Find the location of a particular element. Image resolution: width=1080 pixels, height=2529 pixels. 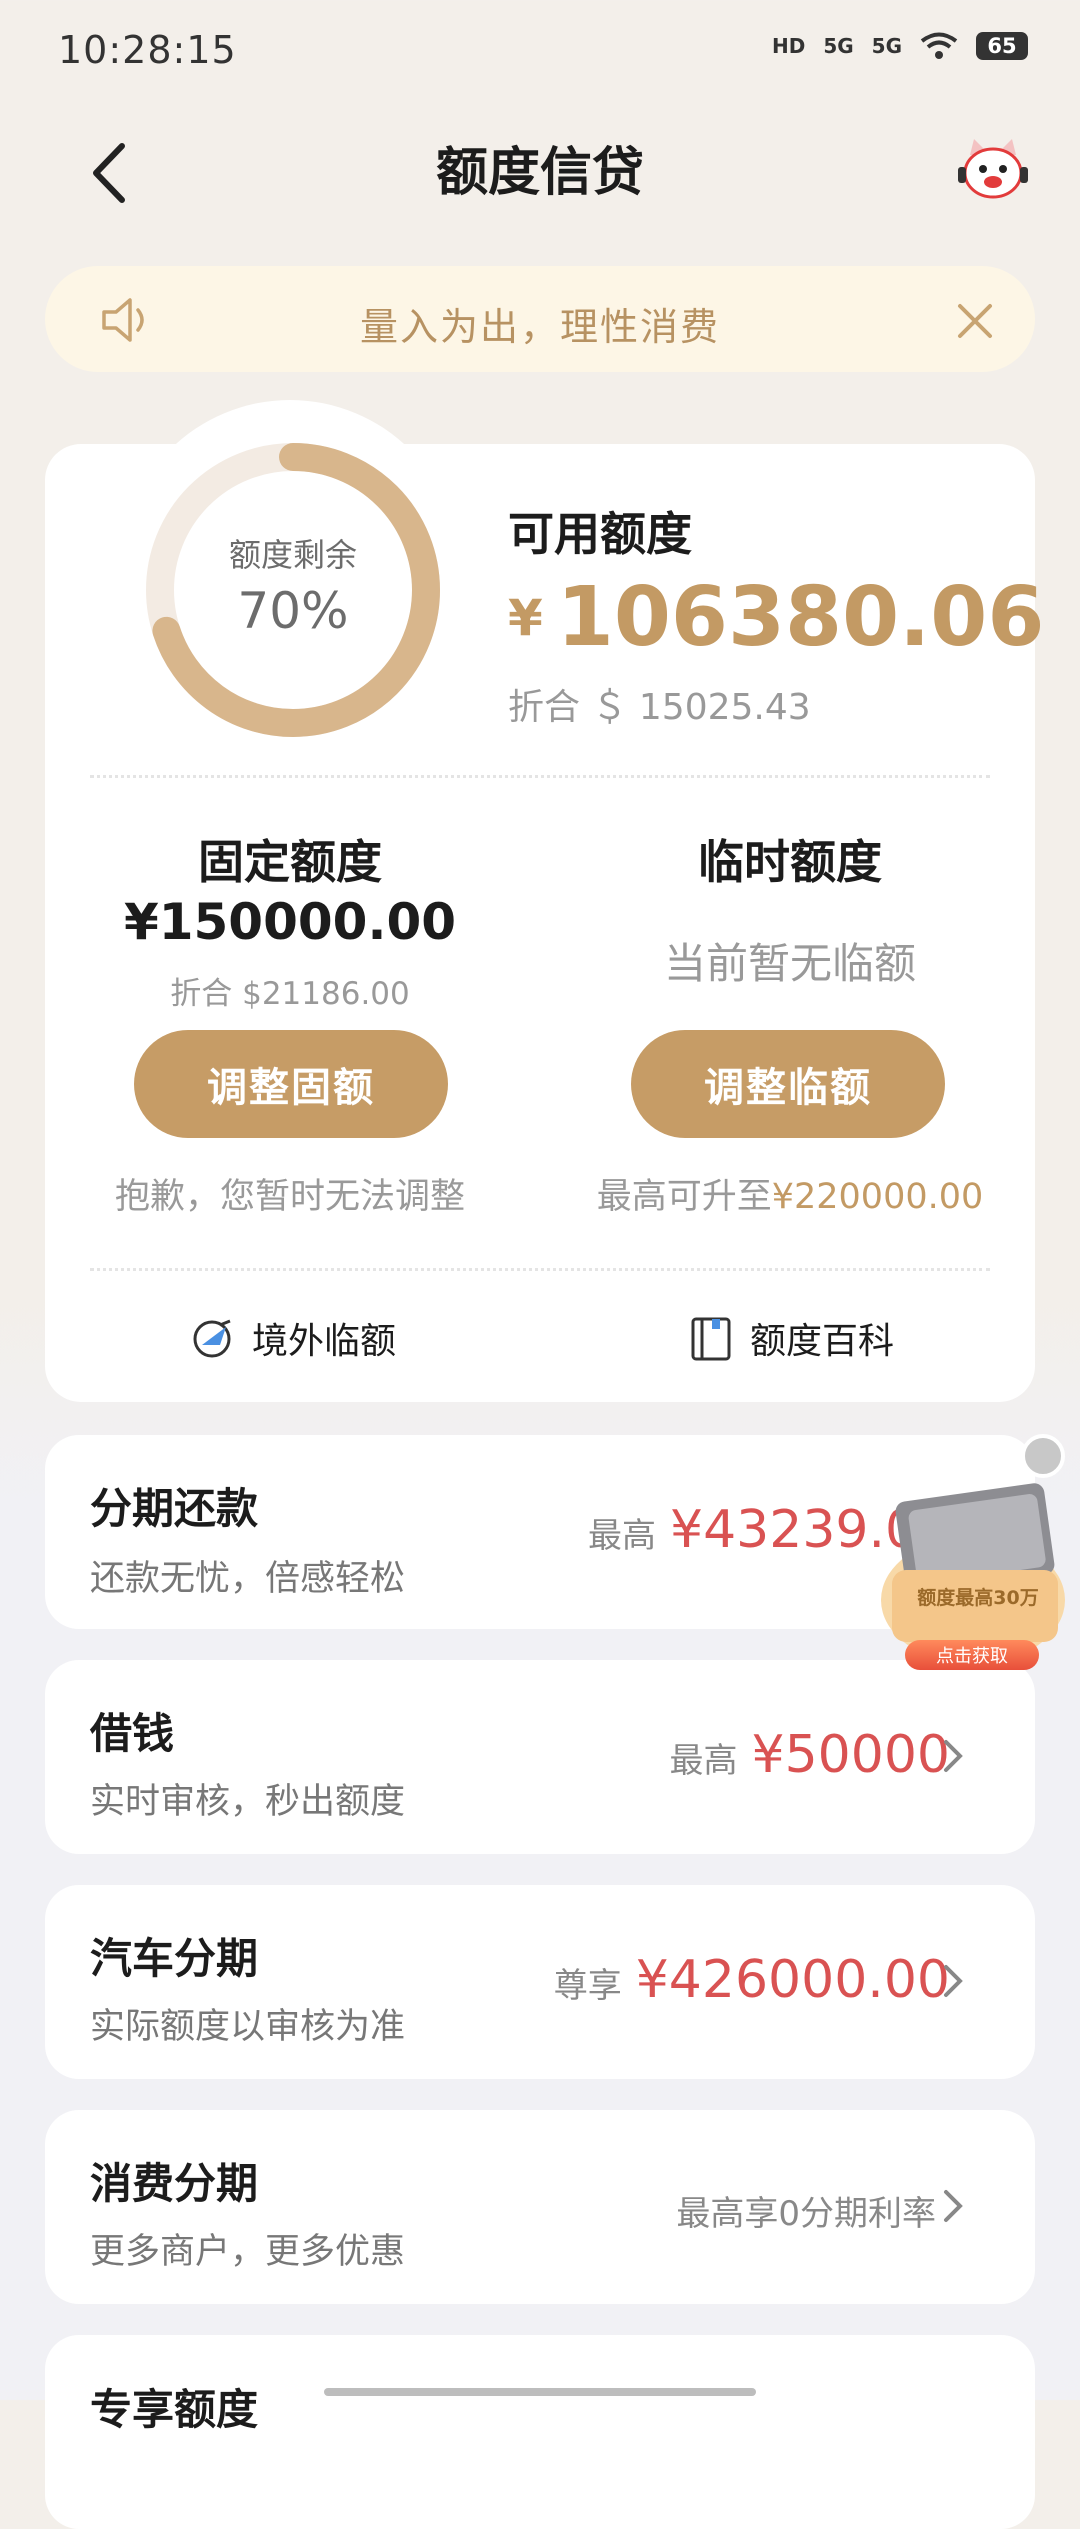

available-amount-value: 106380.06 is located at coordinates (800, 617).